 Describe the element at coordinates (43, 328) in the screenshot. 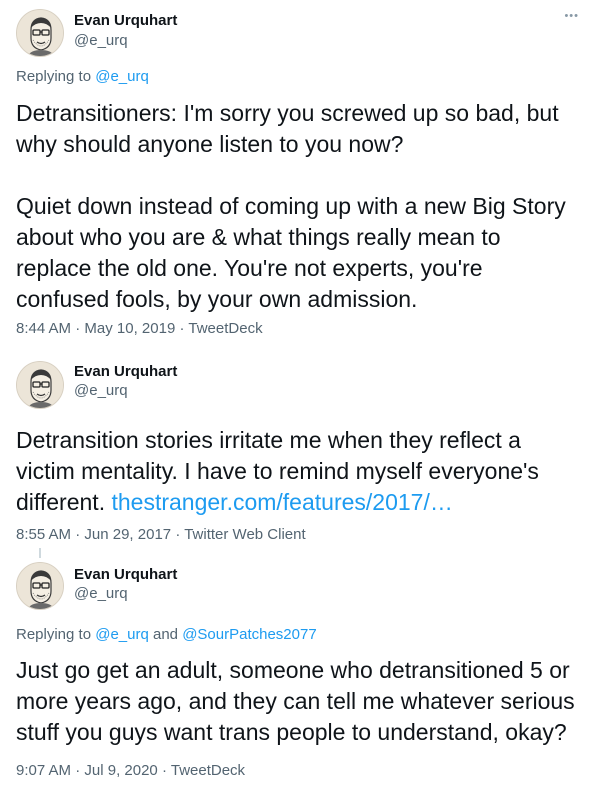

I see `tweet-time: 8:44 AM` at that location.